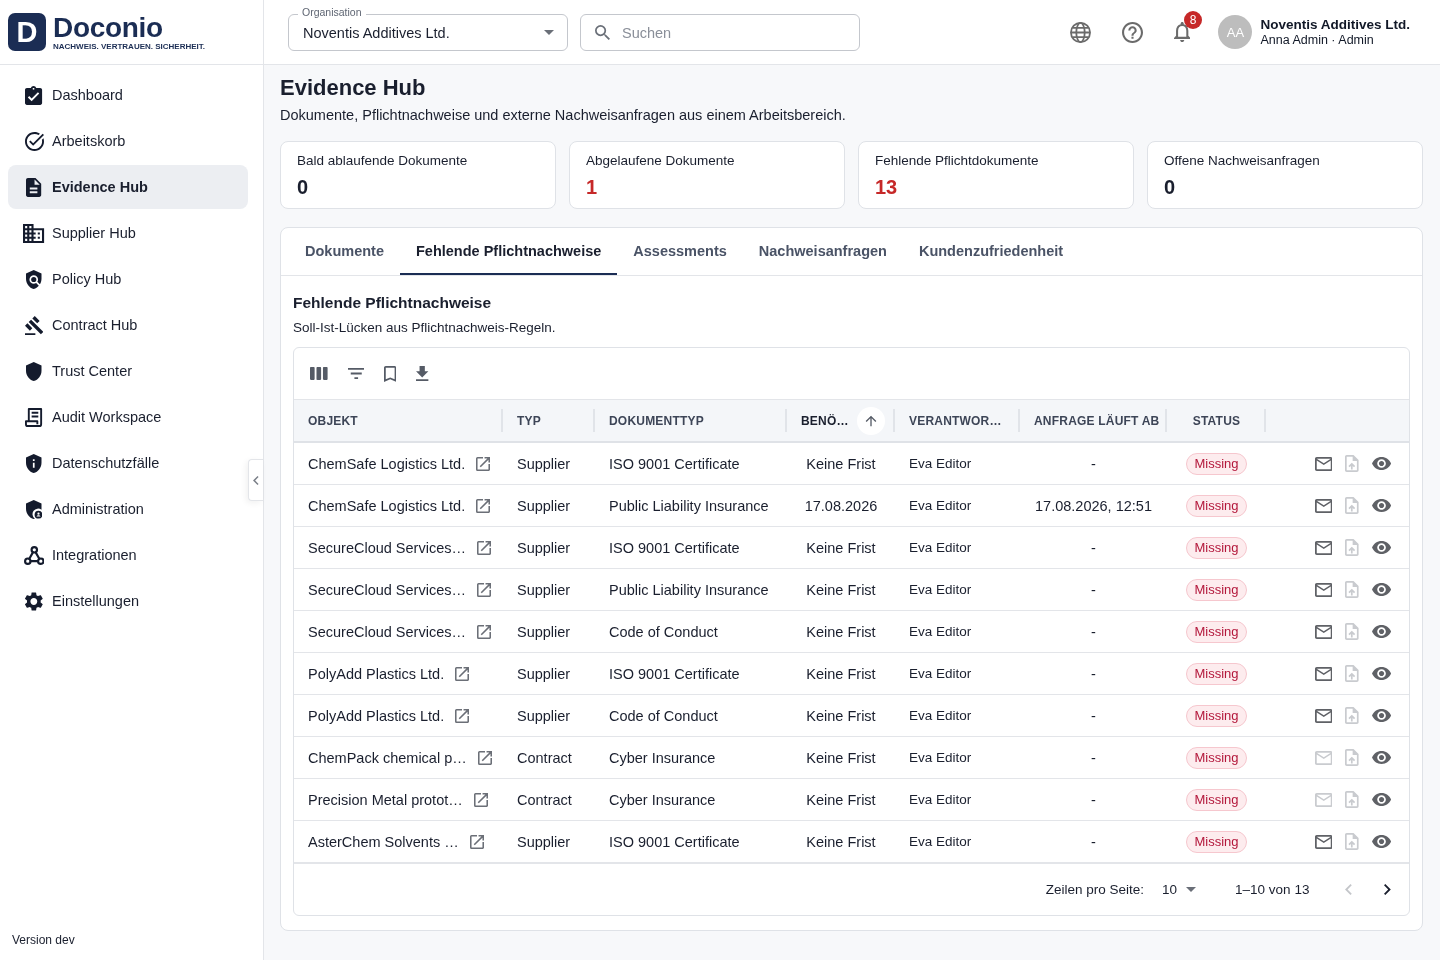  Describe the element at coordinates (43, 940) in the screenshot. I see `version-label: Version dev` at that location.